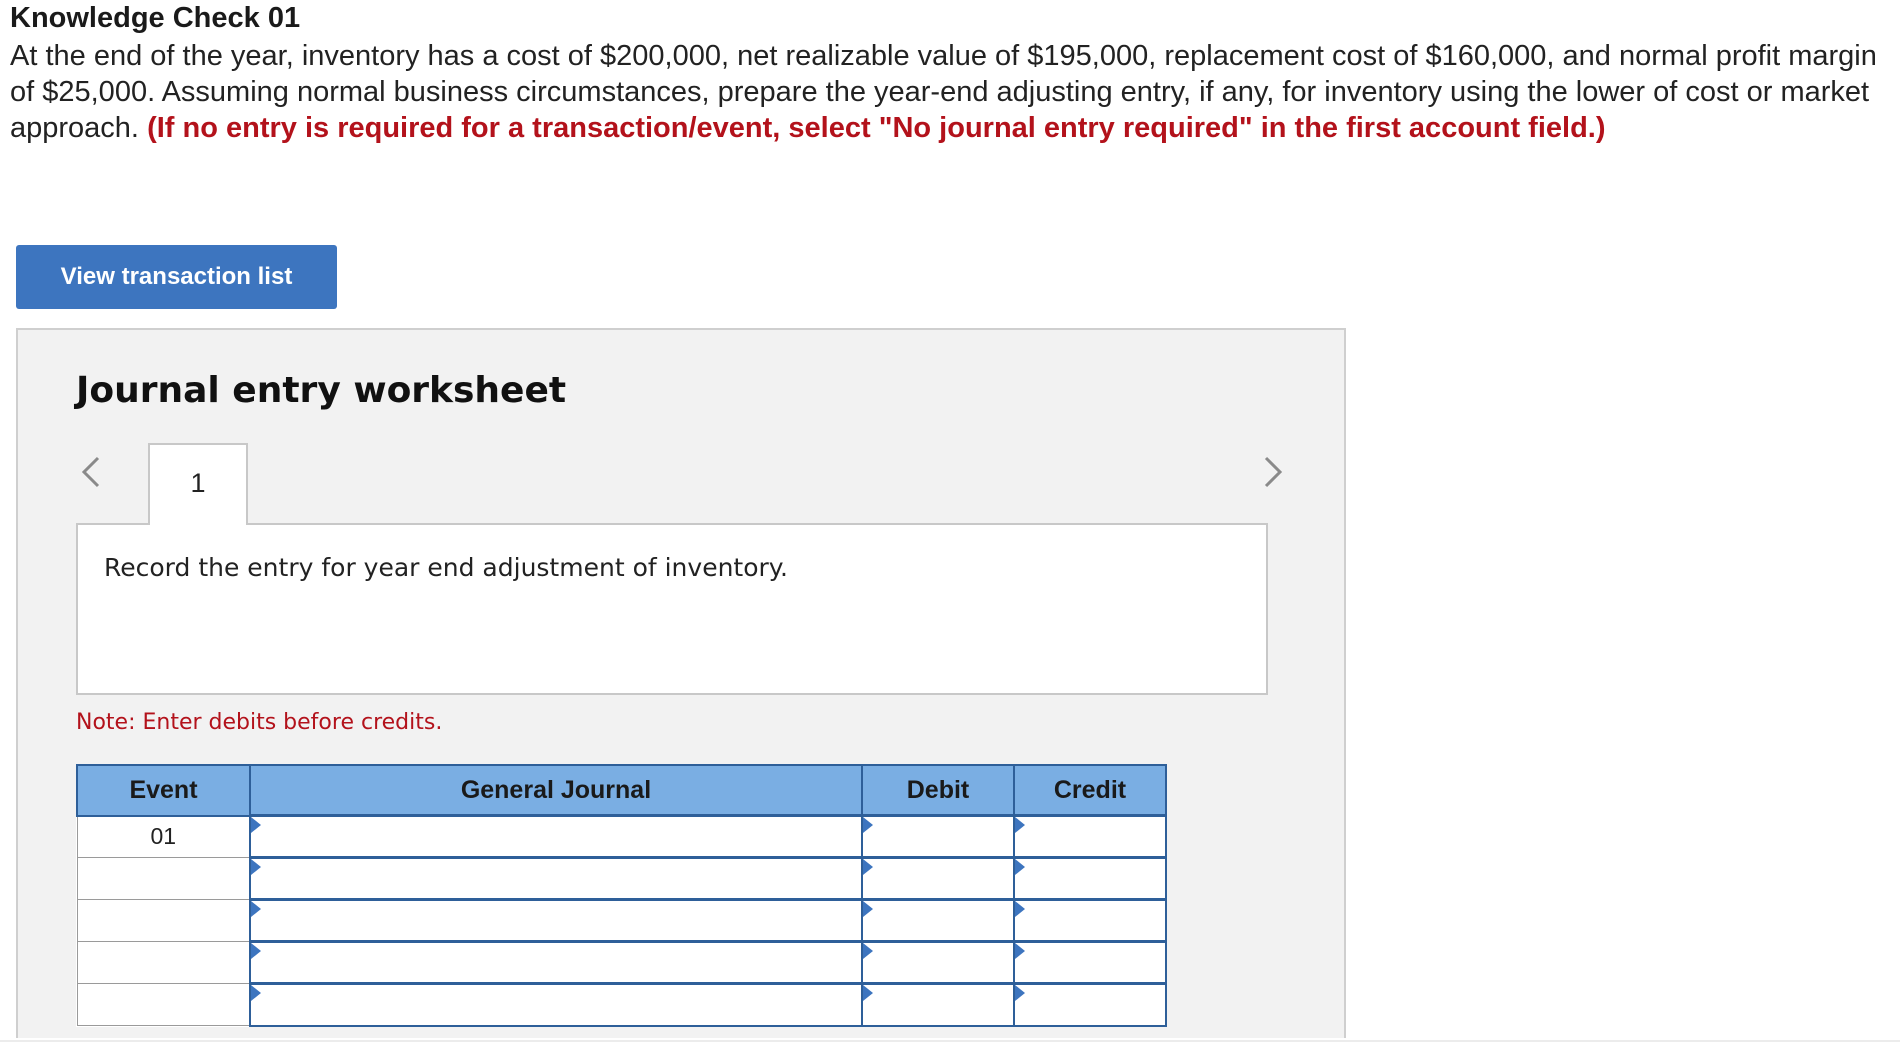  I want to click on column-header-debit: Debit, so click(938, 790).